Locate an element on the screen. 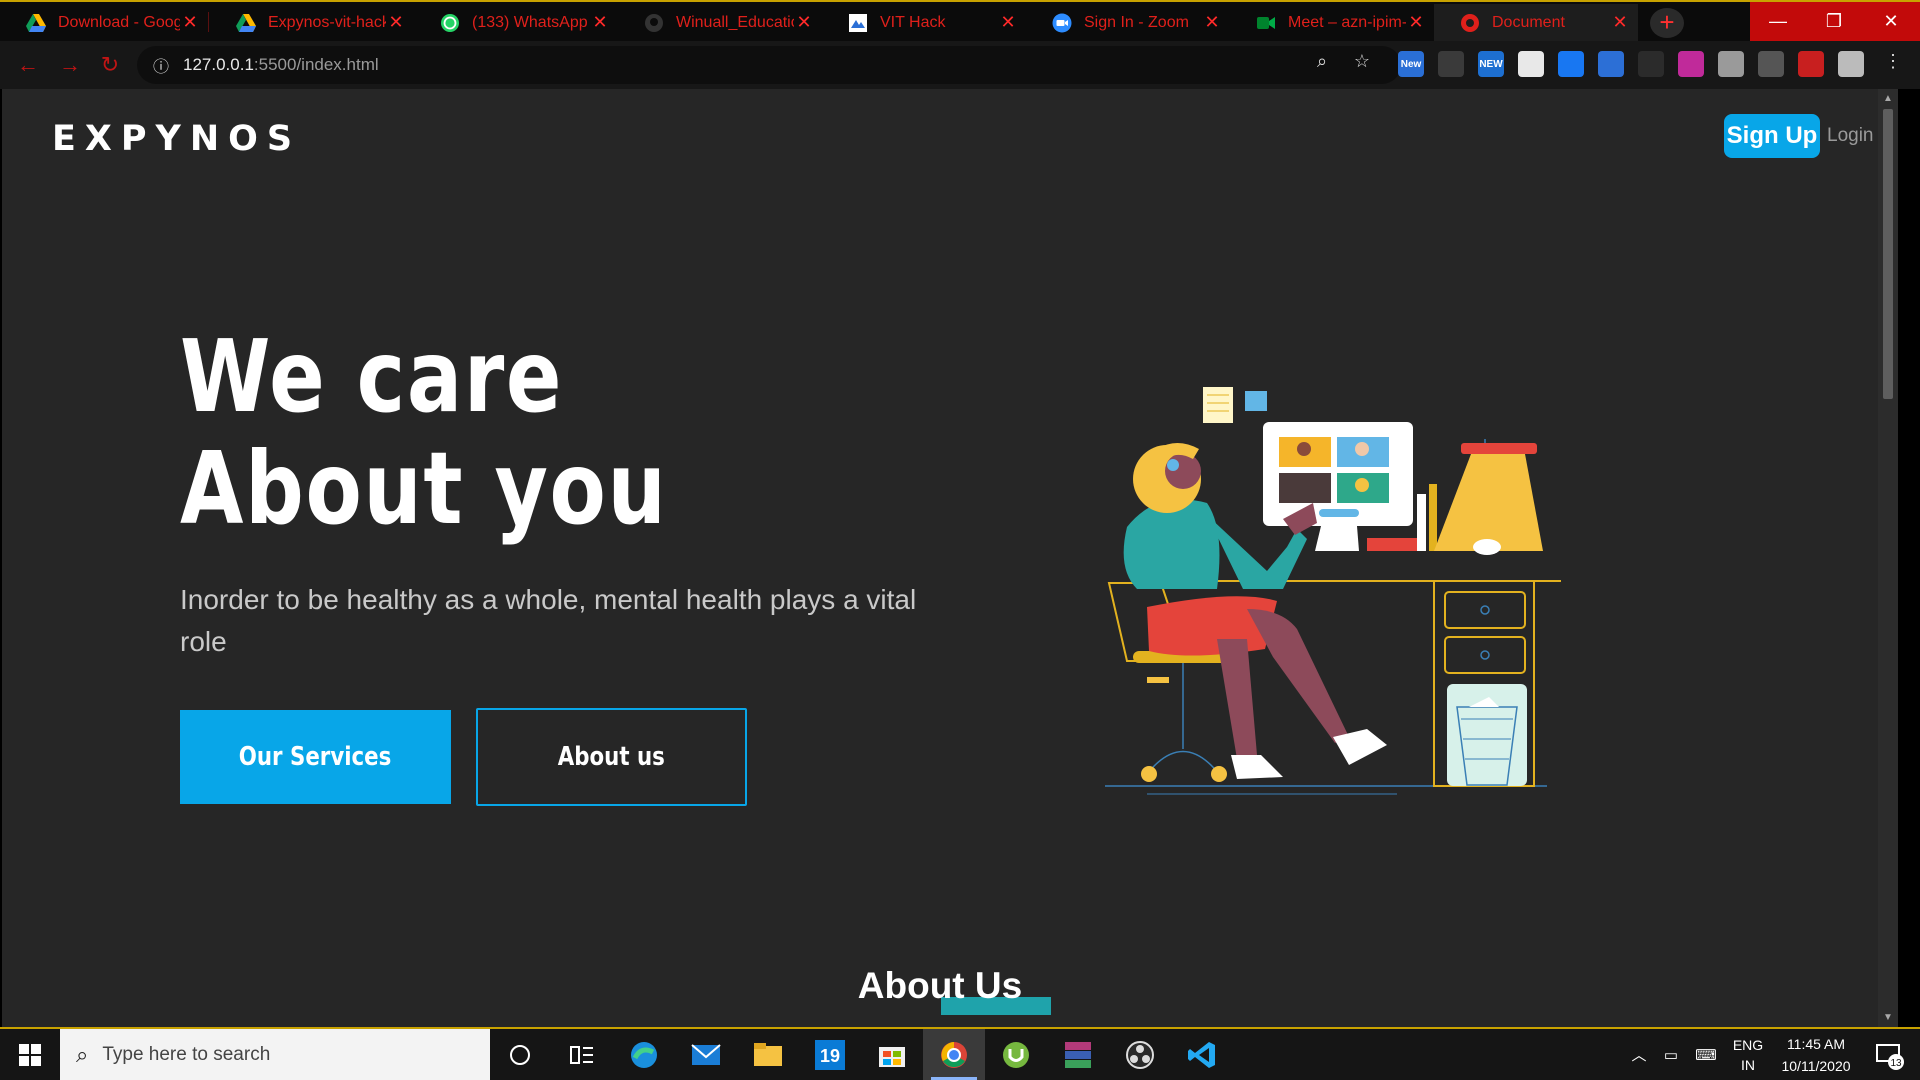 The image size is (1920, 1080). tab-google-meet: Meet – azn-ipim-t ✕ is located at coordinates (1332, 22).